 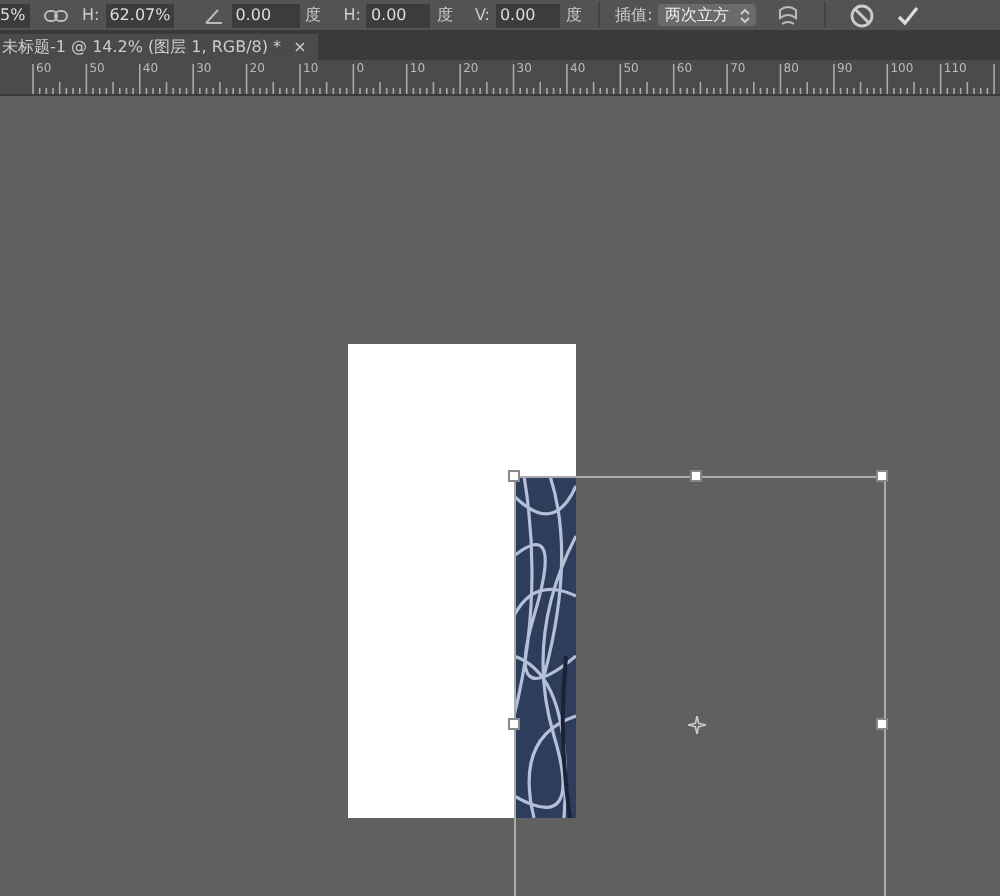 What do you see at coordinates (159, 47) in the screenshot?
I see `document-tab: 未标题-1 @ 14.2% (图层 1, RGB/8) * ×` at bounding box center [159, 47].